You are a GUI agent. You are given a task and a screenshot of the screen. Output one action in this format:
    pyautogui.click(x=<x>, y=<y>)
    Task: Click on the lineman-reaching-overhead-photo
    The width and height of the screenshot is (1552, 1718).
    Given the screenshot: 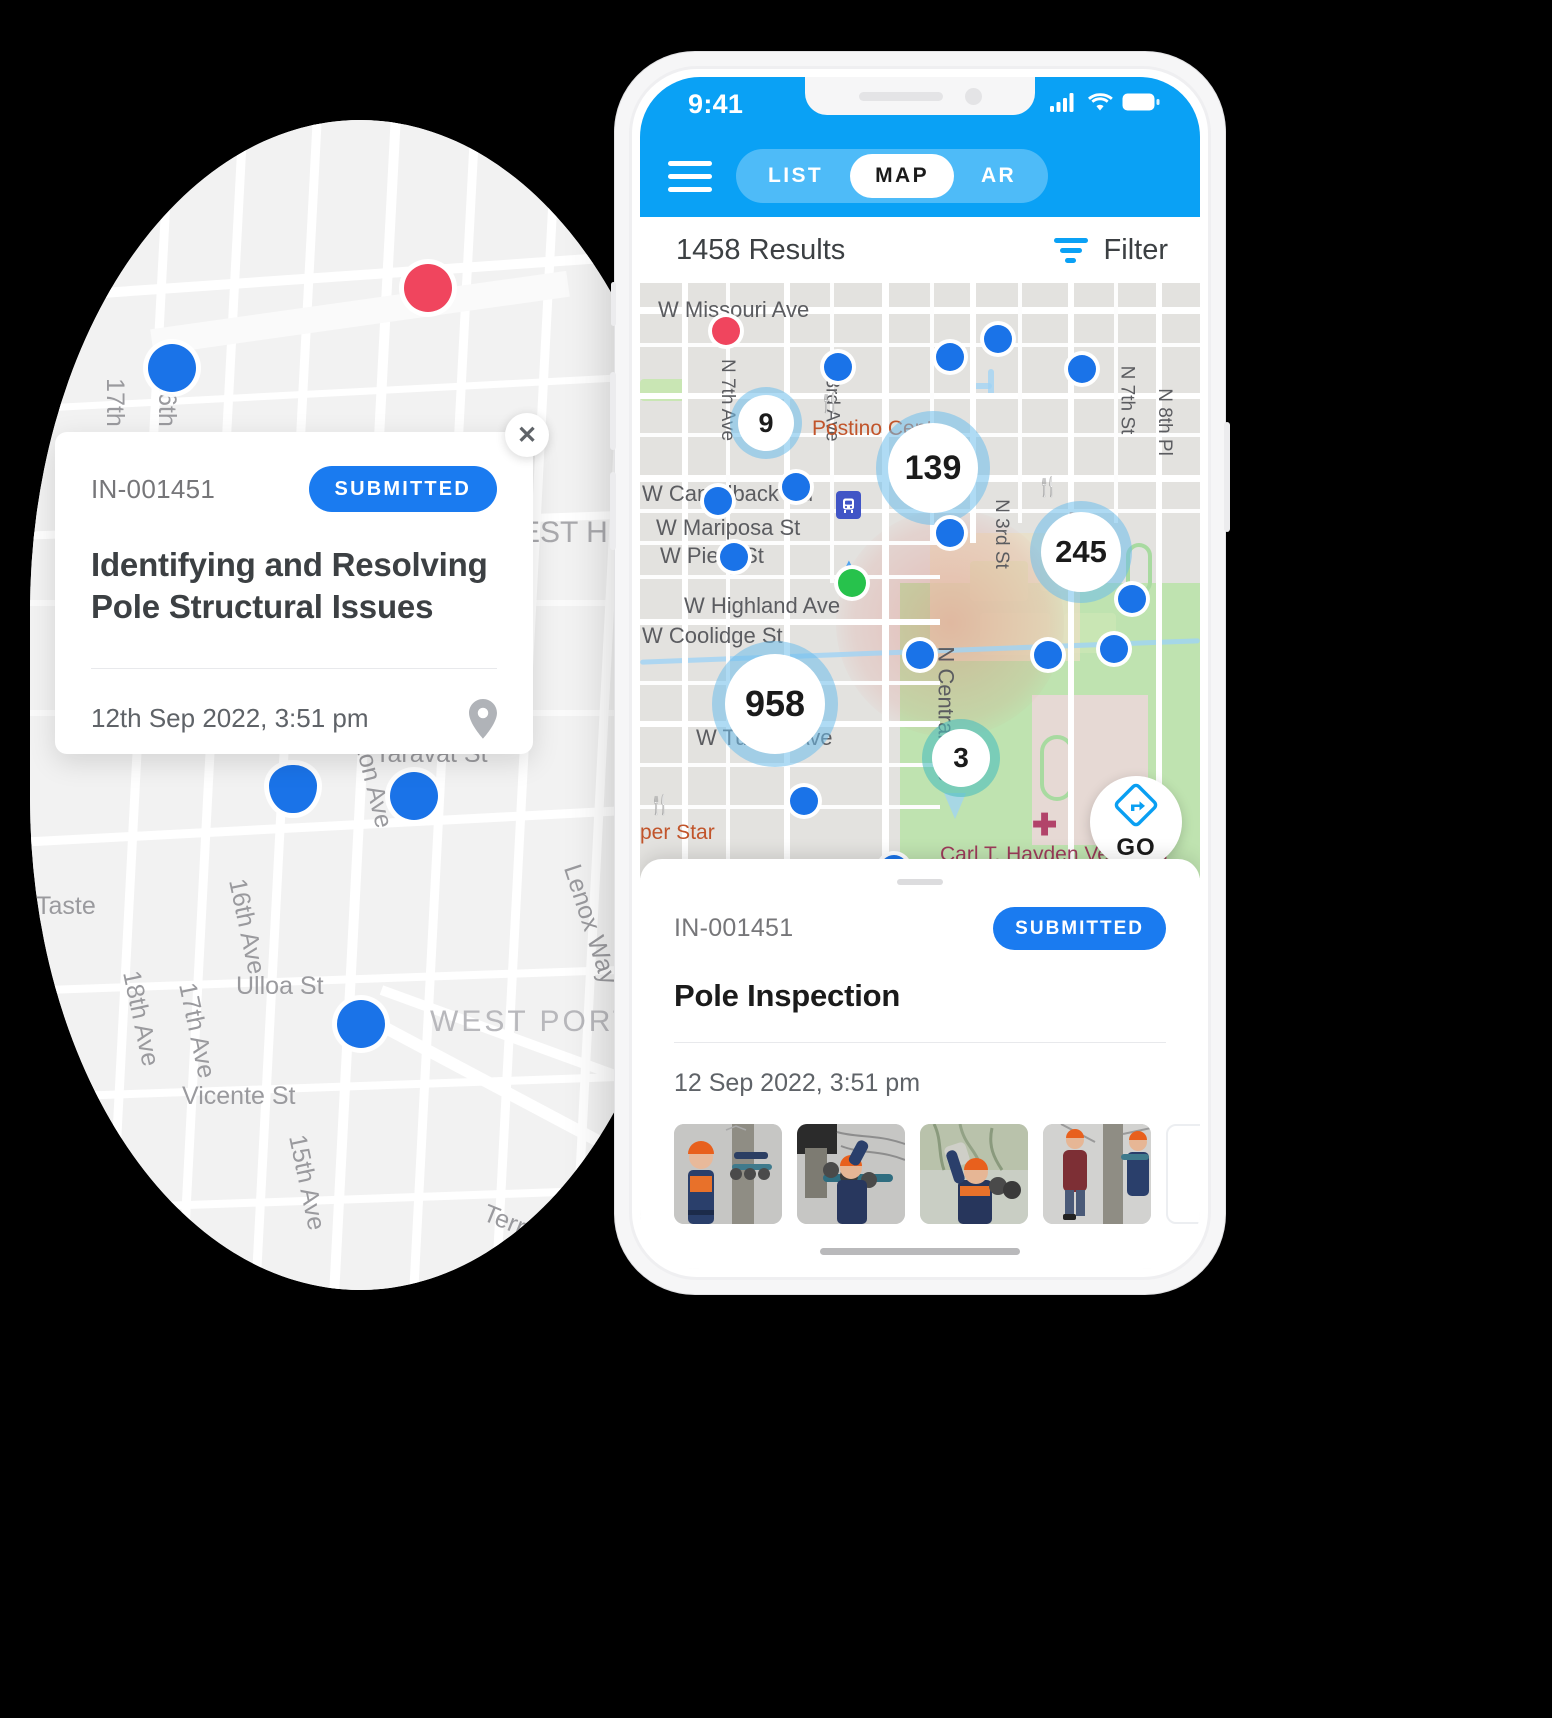 What is the action you would take?
    pyautogui.click(x=974, y=1174)
    